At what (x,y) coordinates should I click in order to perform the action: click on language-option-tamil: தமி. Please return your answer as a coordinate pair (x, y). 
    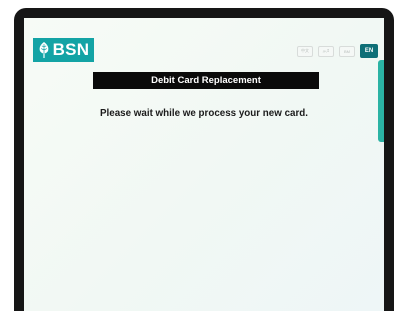
    Looking at the image, I should click on (326, 51).